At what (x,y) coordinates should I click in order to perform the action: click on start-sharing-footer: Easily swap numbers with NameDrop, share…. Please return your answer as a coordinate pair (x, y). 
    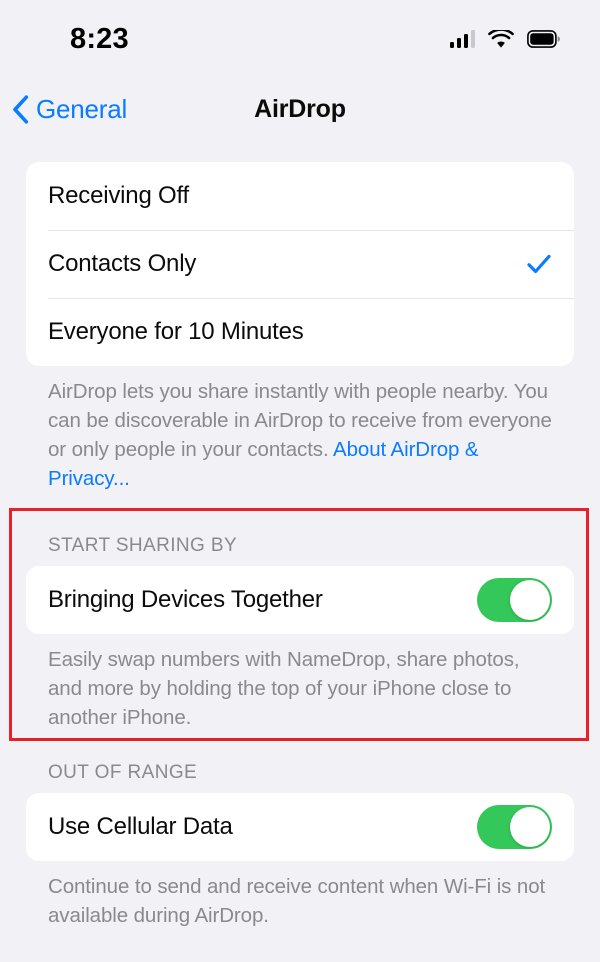
    Looking at the image, I should click on (284, 688).